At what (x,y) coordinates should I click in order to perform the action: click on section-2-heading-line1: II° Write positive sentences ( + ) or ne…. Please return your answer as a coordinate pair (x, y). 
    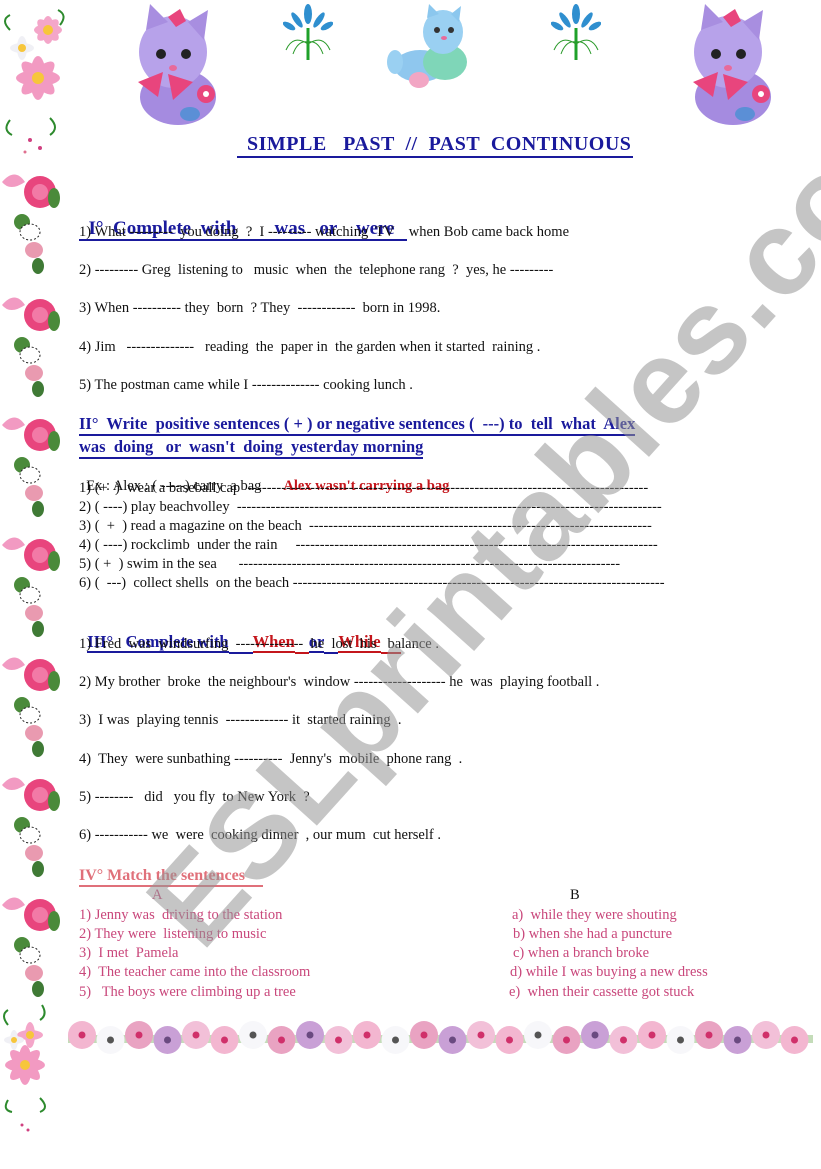
    Looking at the image, I should click on (357, 425).